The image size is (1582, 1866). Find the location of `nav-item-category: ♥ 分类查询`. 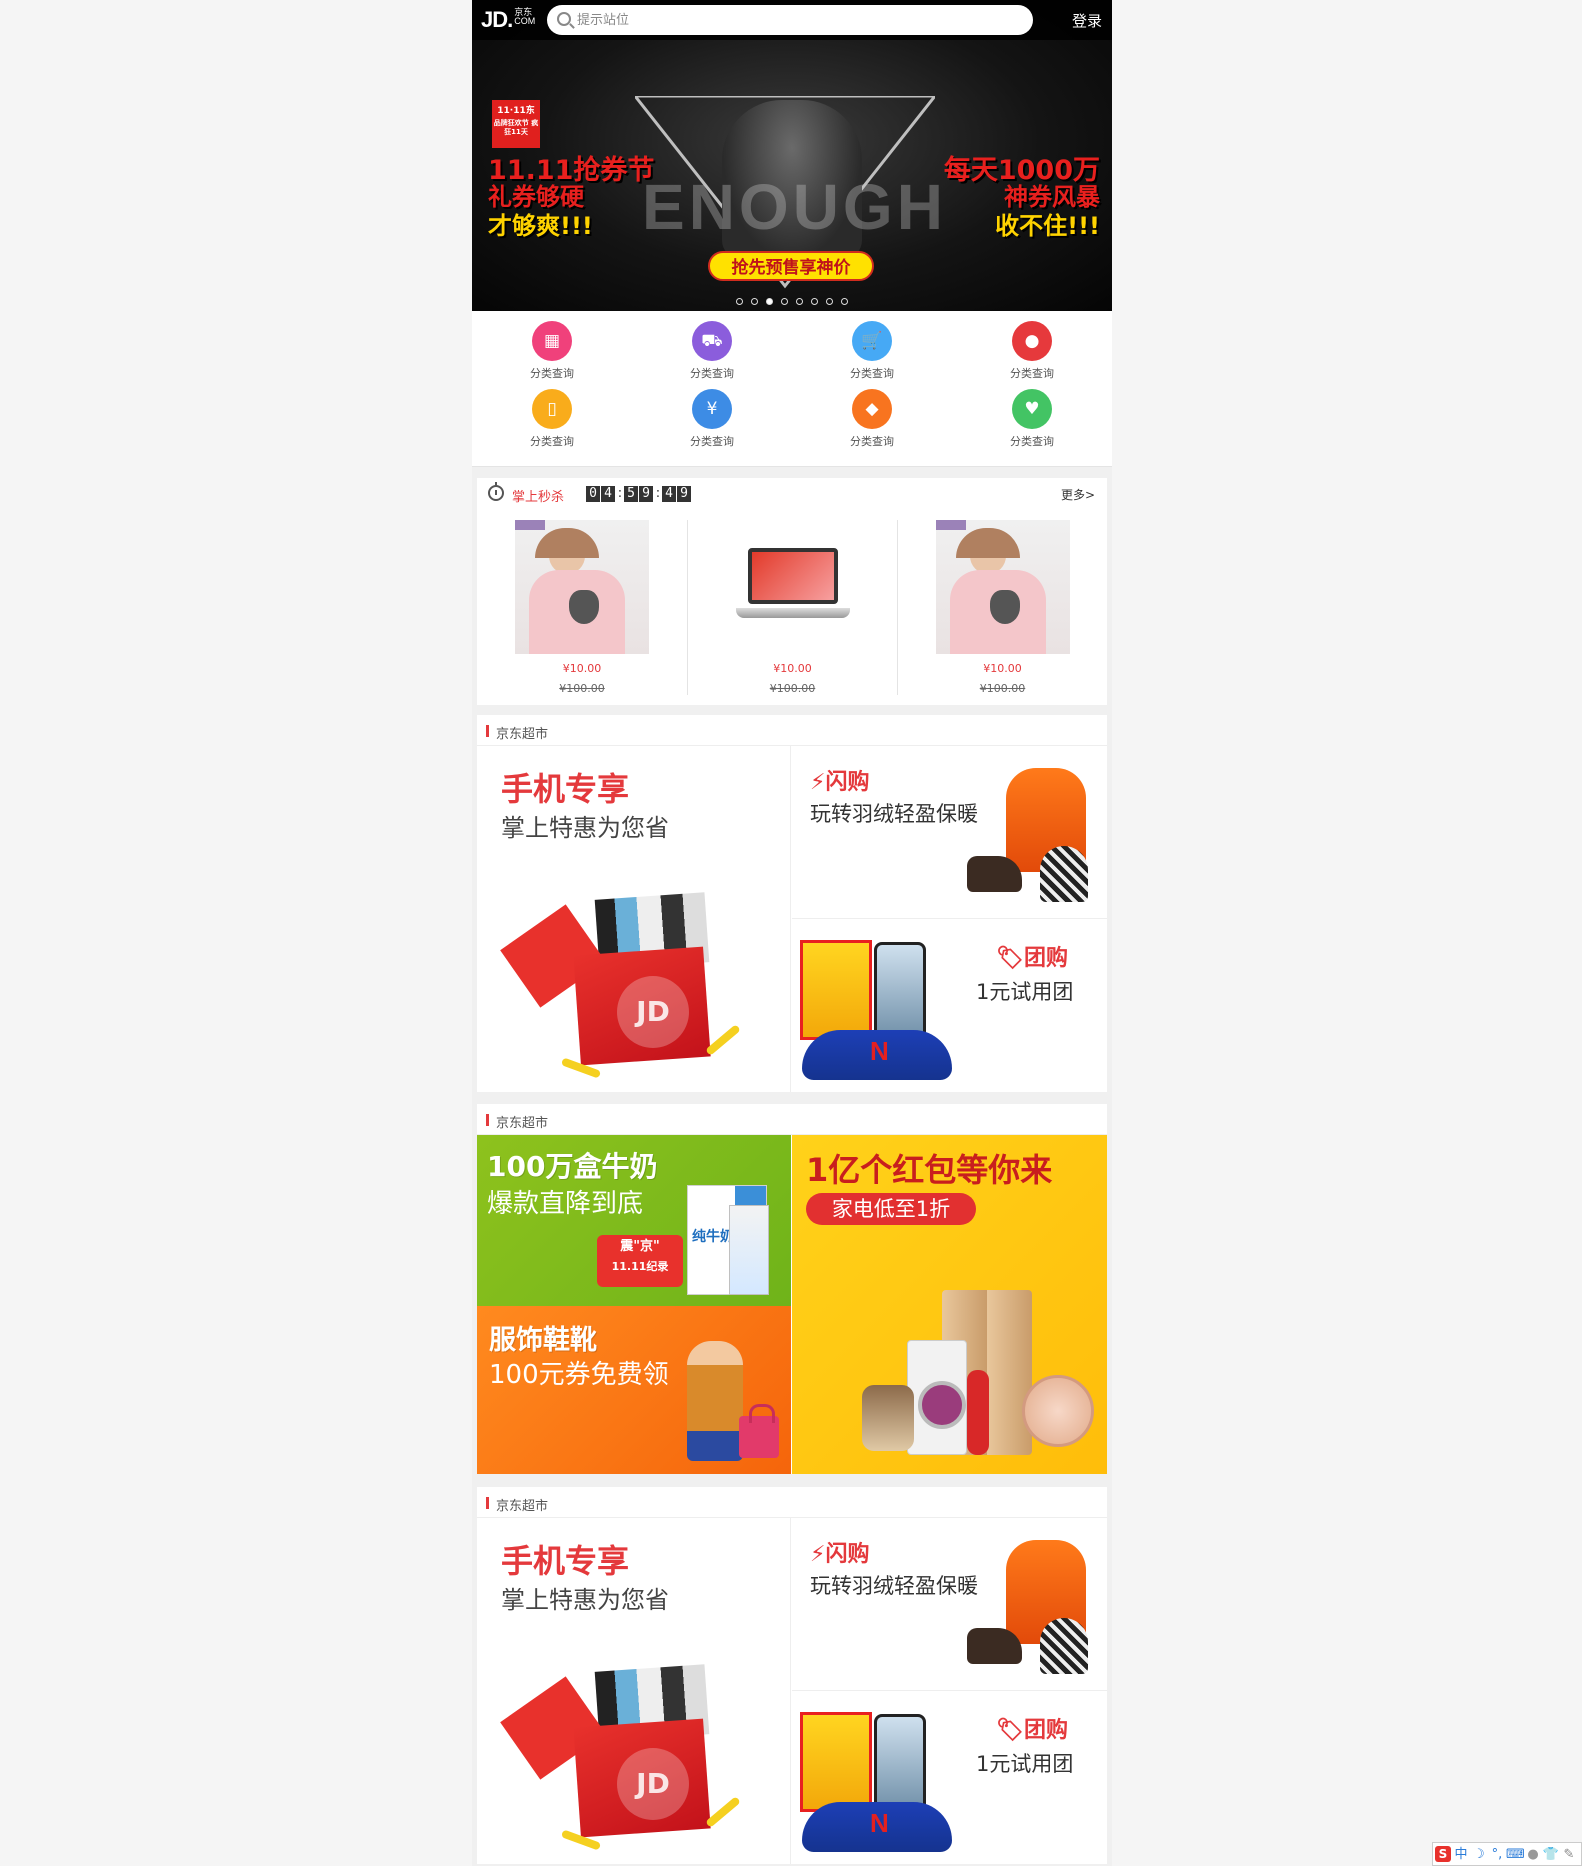

nav-item-category: ♥ 分类查询 is located at coordinates (1032, 419).